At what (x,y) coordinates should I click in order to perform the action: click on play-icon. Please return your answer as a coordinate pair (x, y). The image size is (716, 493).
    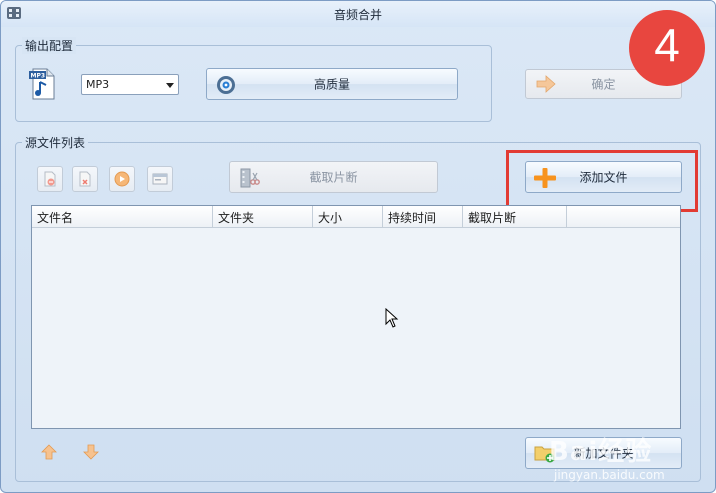
    Looking at the image, I should click on (122, 179).